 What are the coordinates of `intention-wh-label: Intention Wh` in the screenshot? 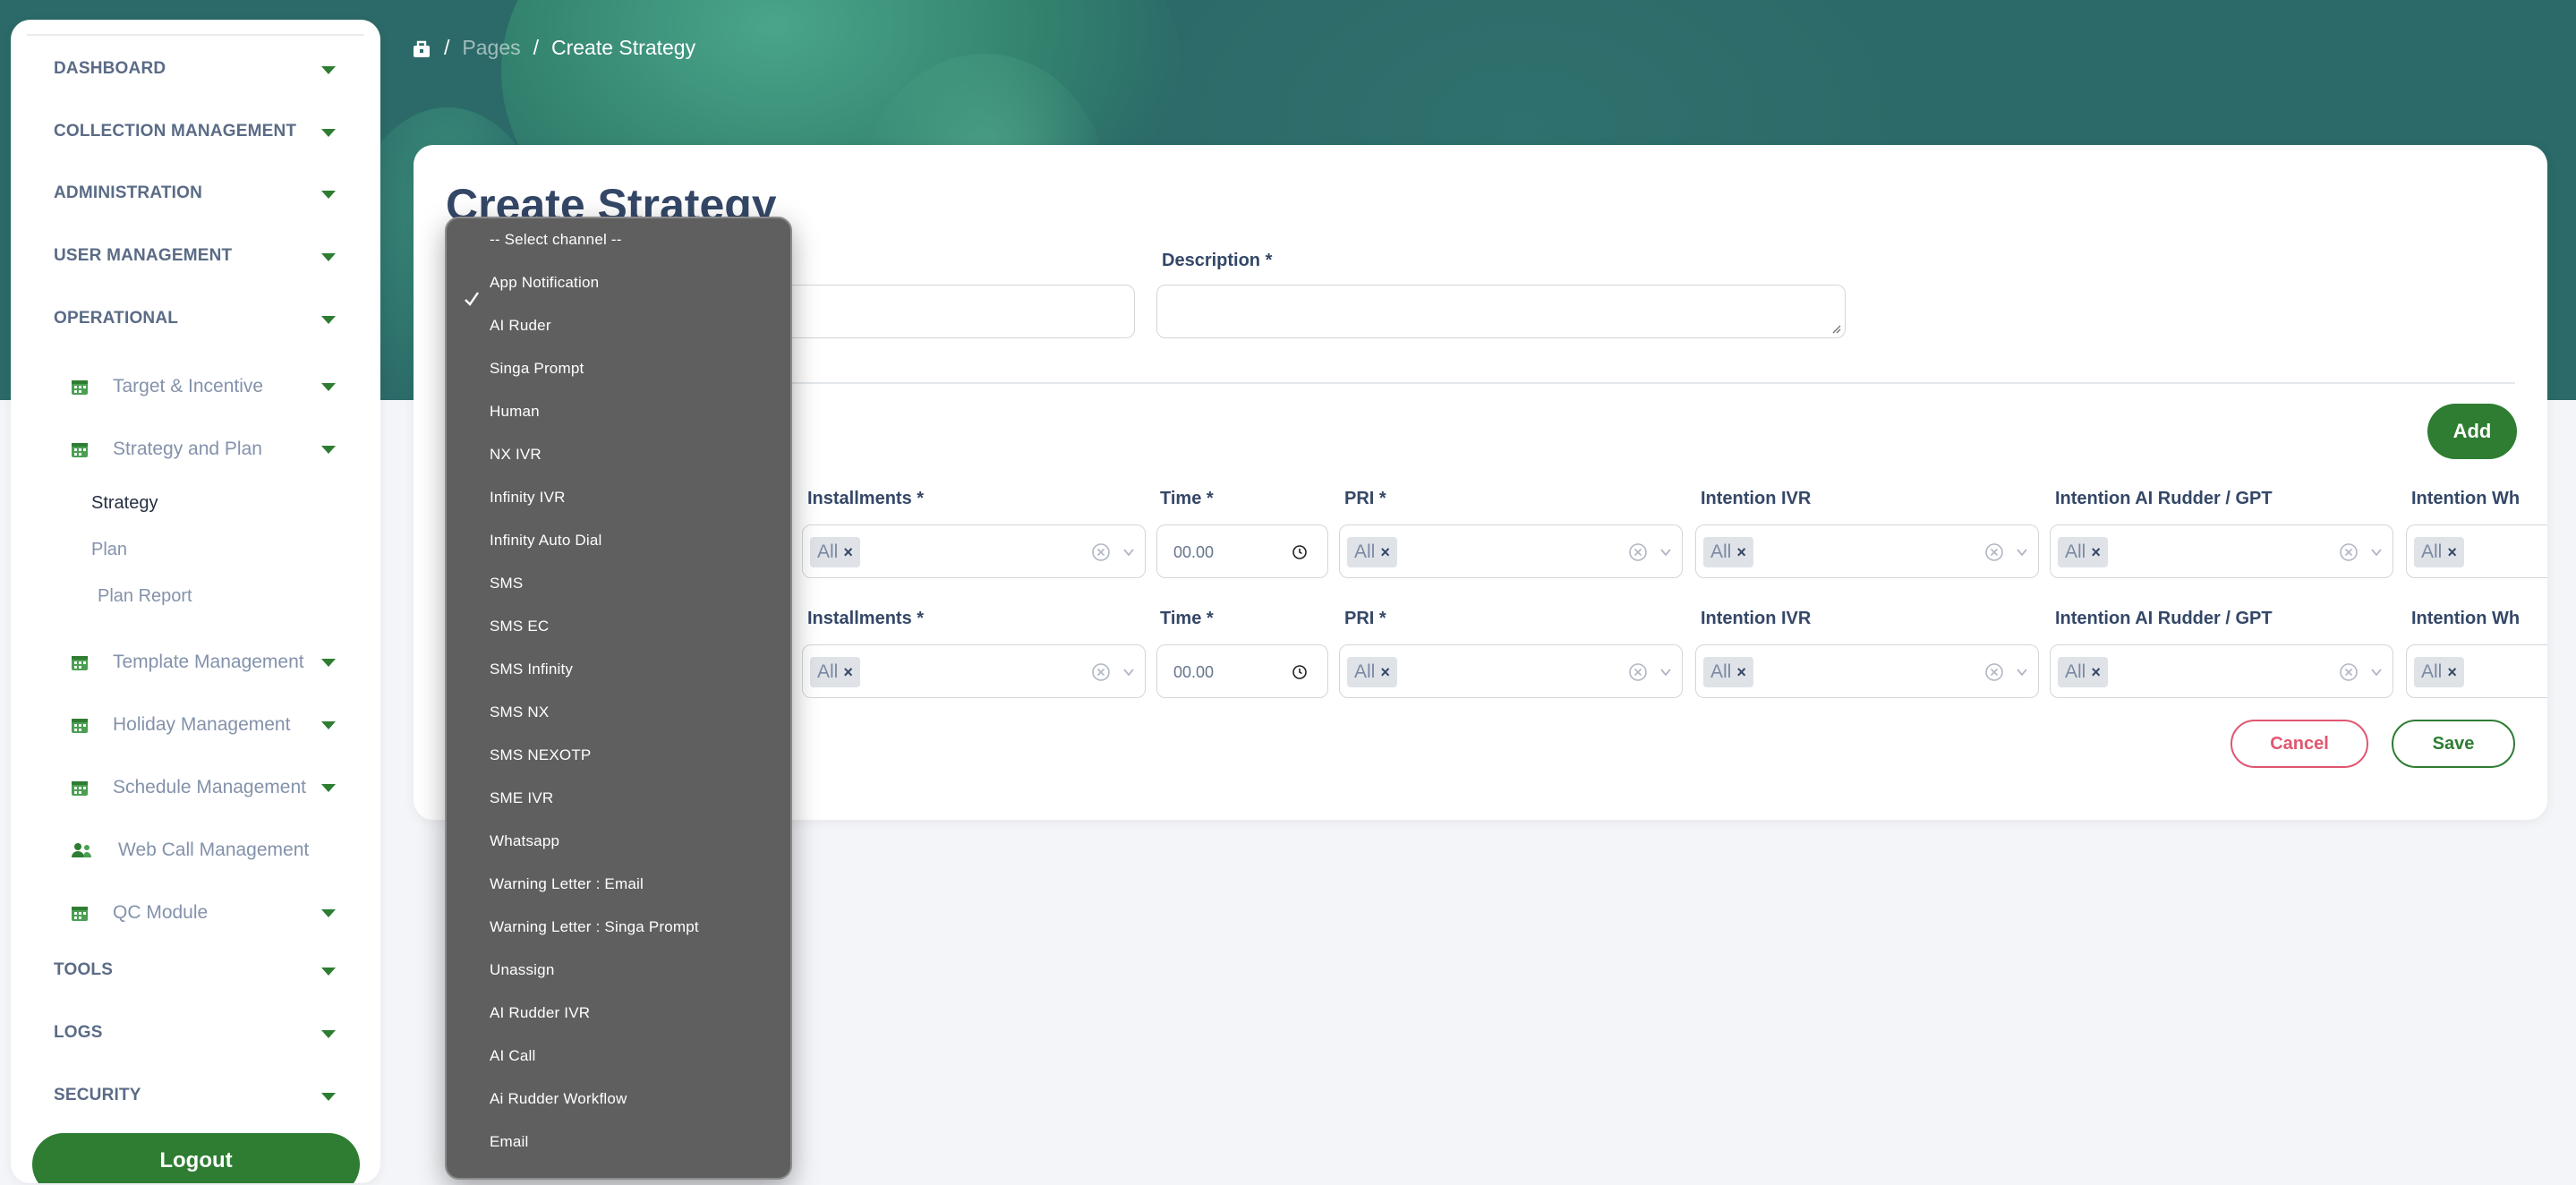 It's located at (2466, 618).